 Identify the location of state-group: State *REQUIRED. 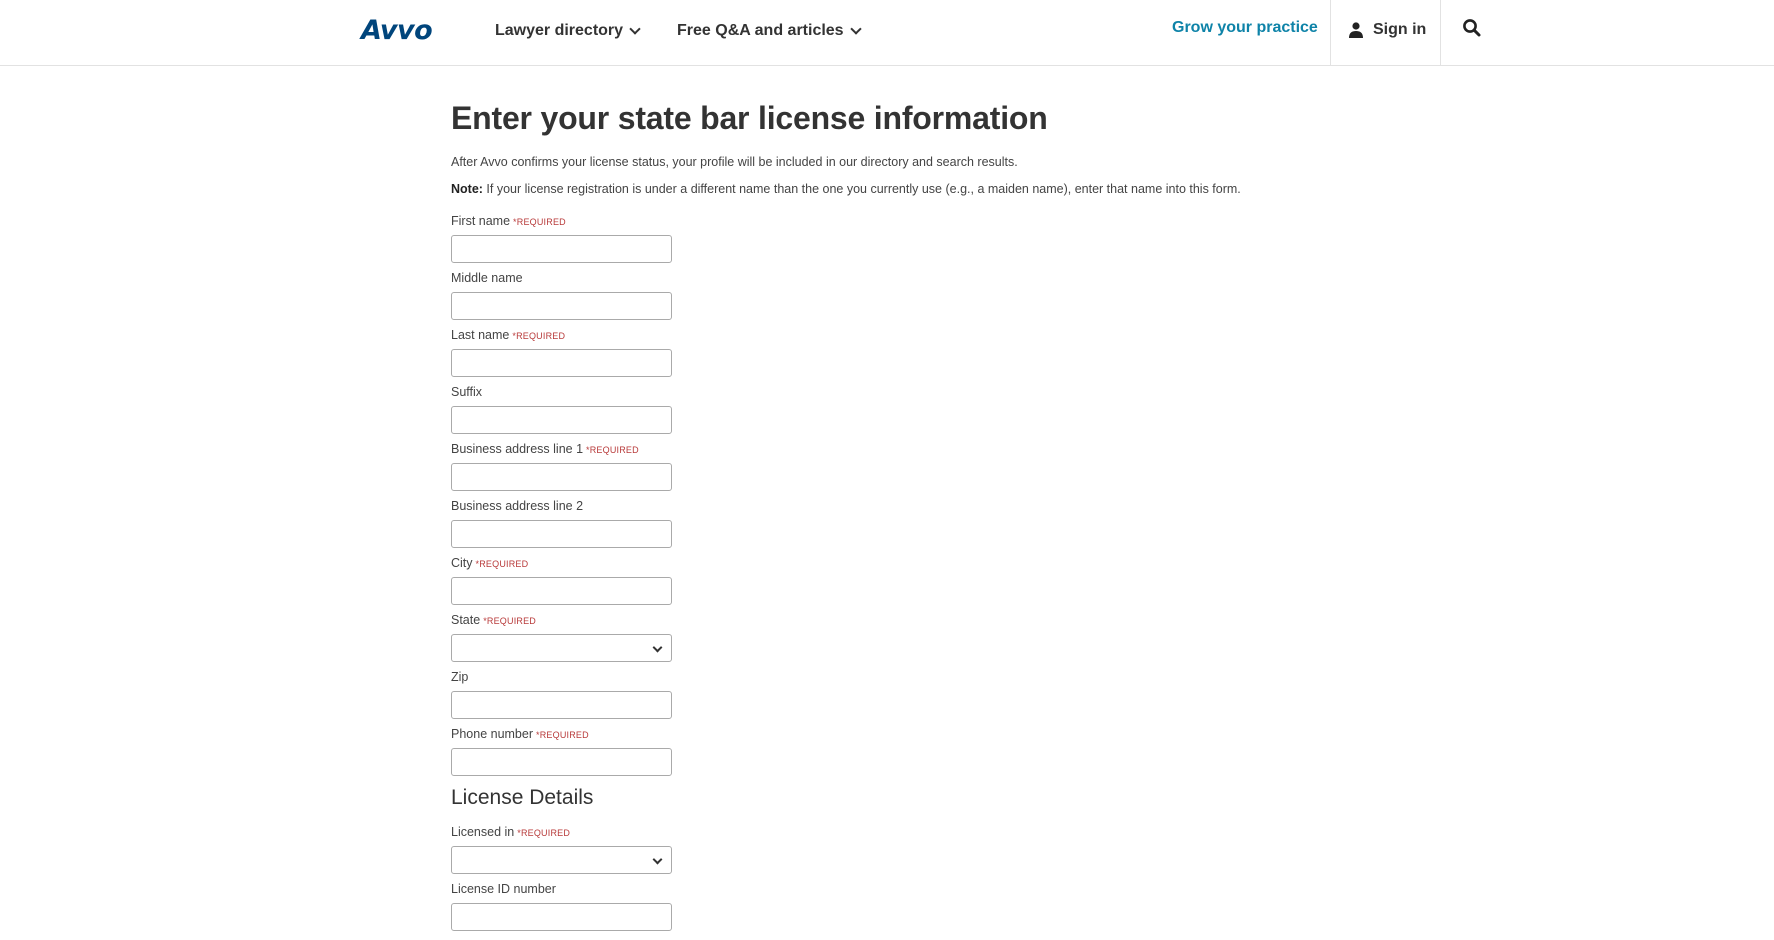
(561, 637).